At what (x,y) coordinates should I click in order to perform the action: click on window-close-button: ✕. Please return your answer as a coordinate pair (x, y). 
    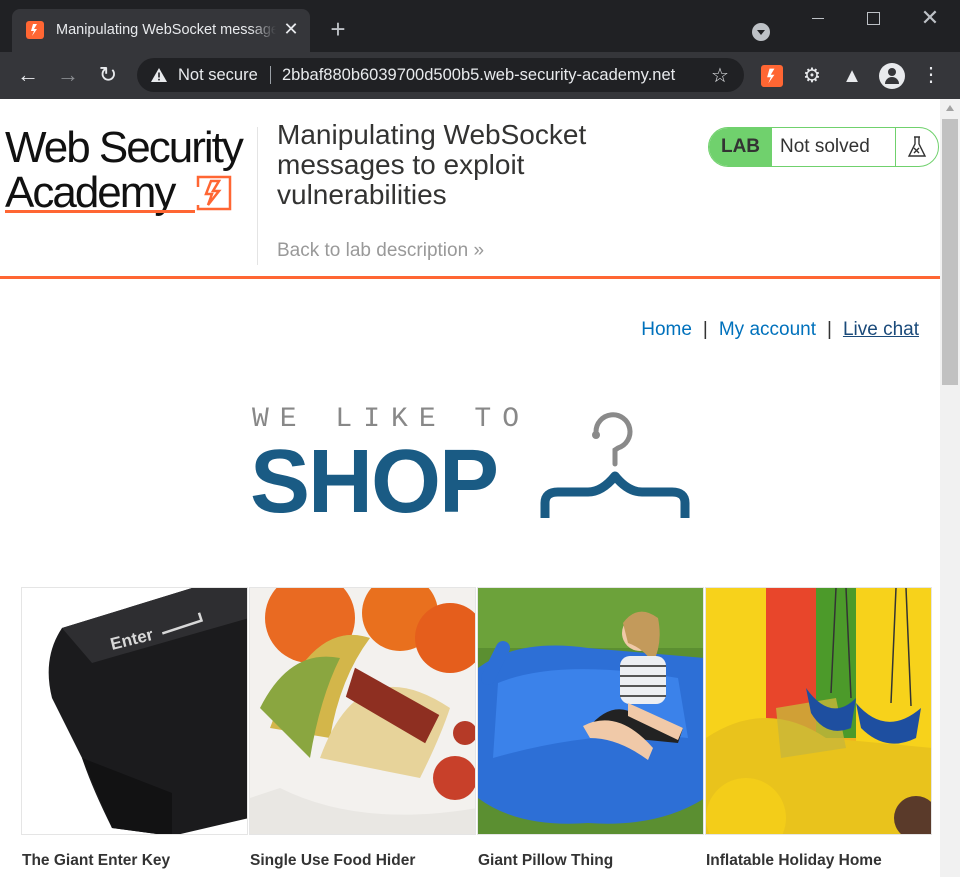
    Looking at the image, I should click on (930, 18).